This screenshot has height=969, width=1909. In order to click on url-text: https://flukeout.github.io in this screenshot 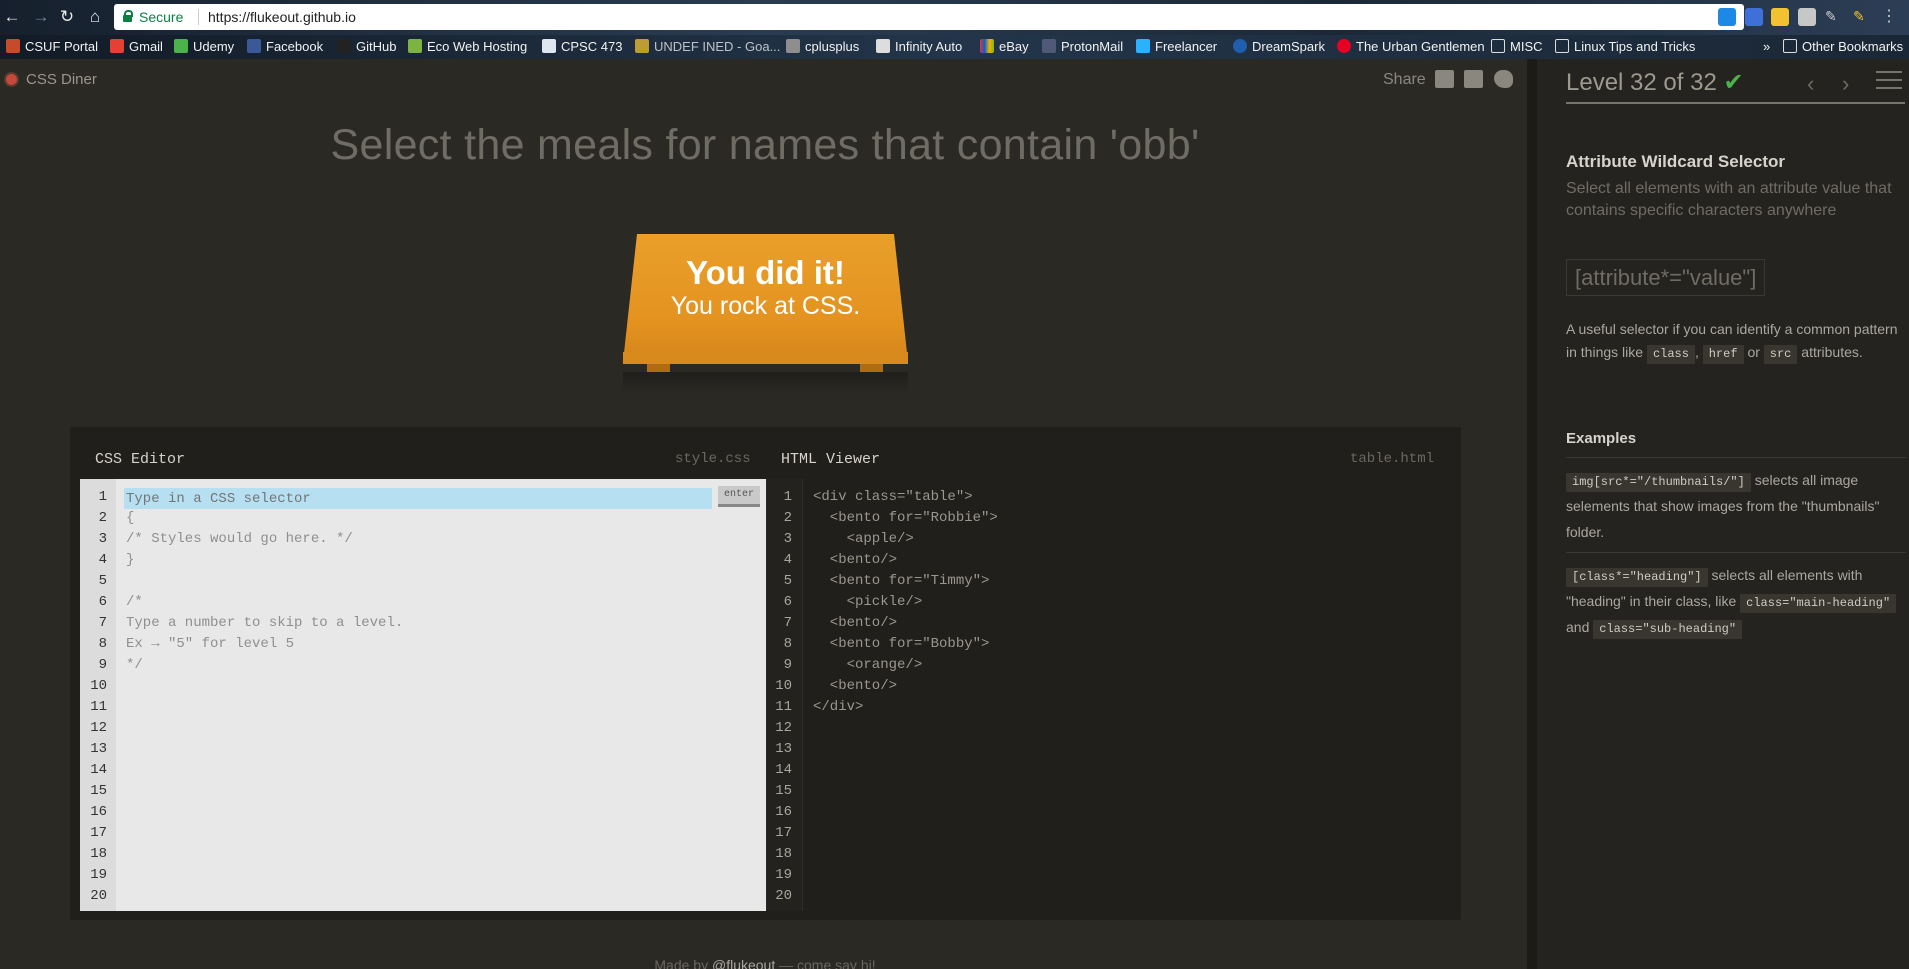, I will do `click(282, 17)`.